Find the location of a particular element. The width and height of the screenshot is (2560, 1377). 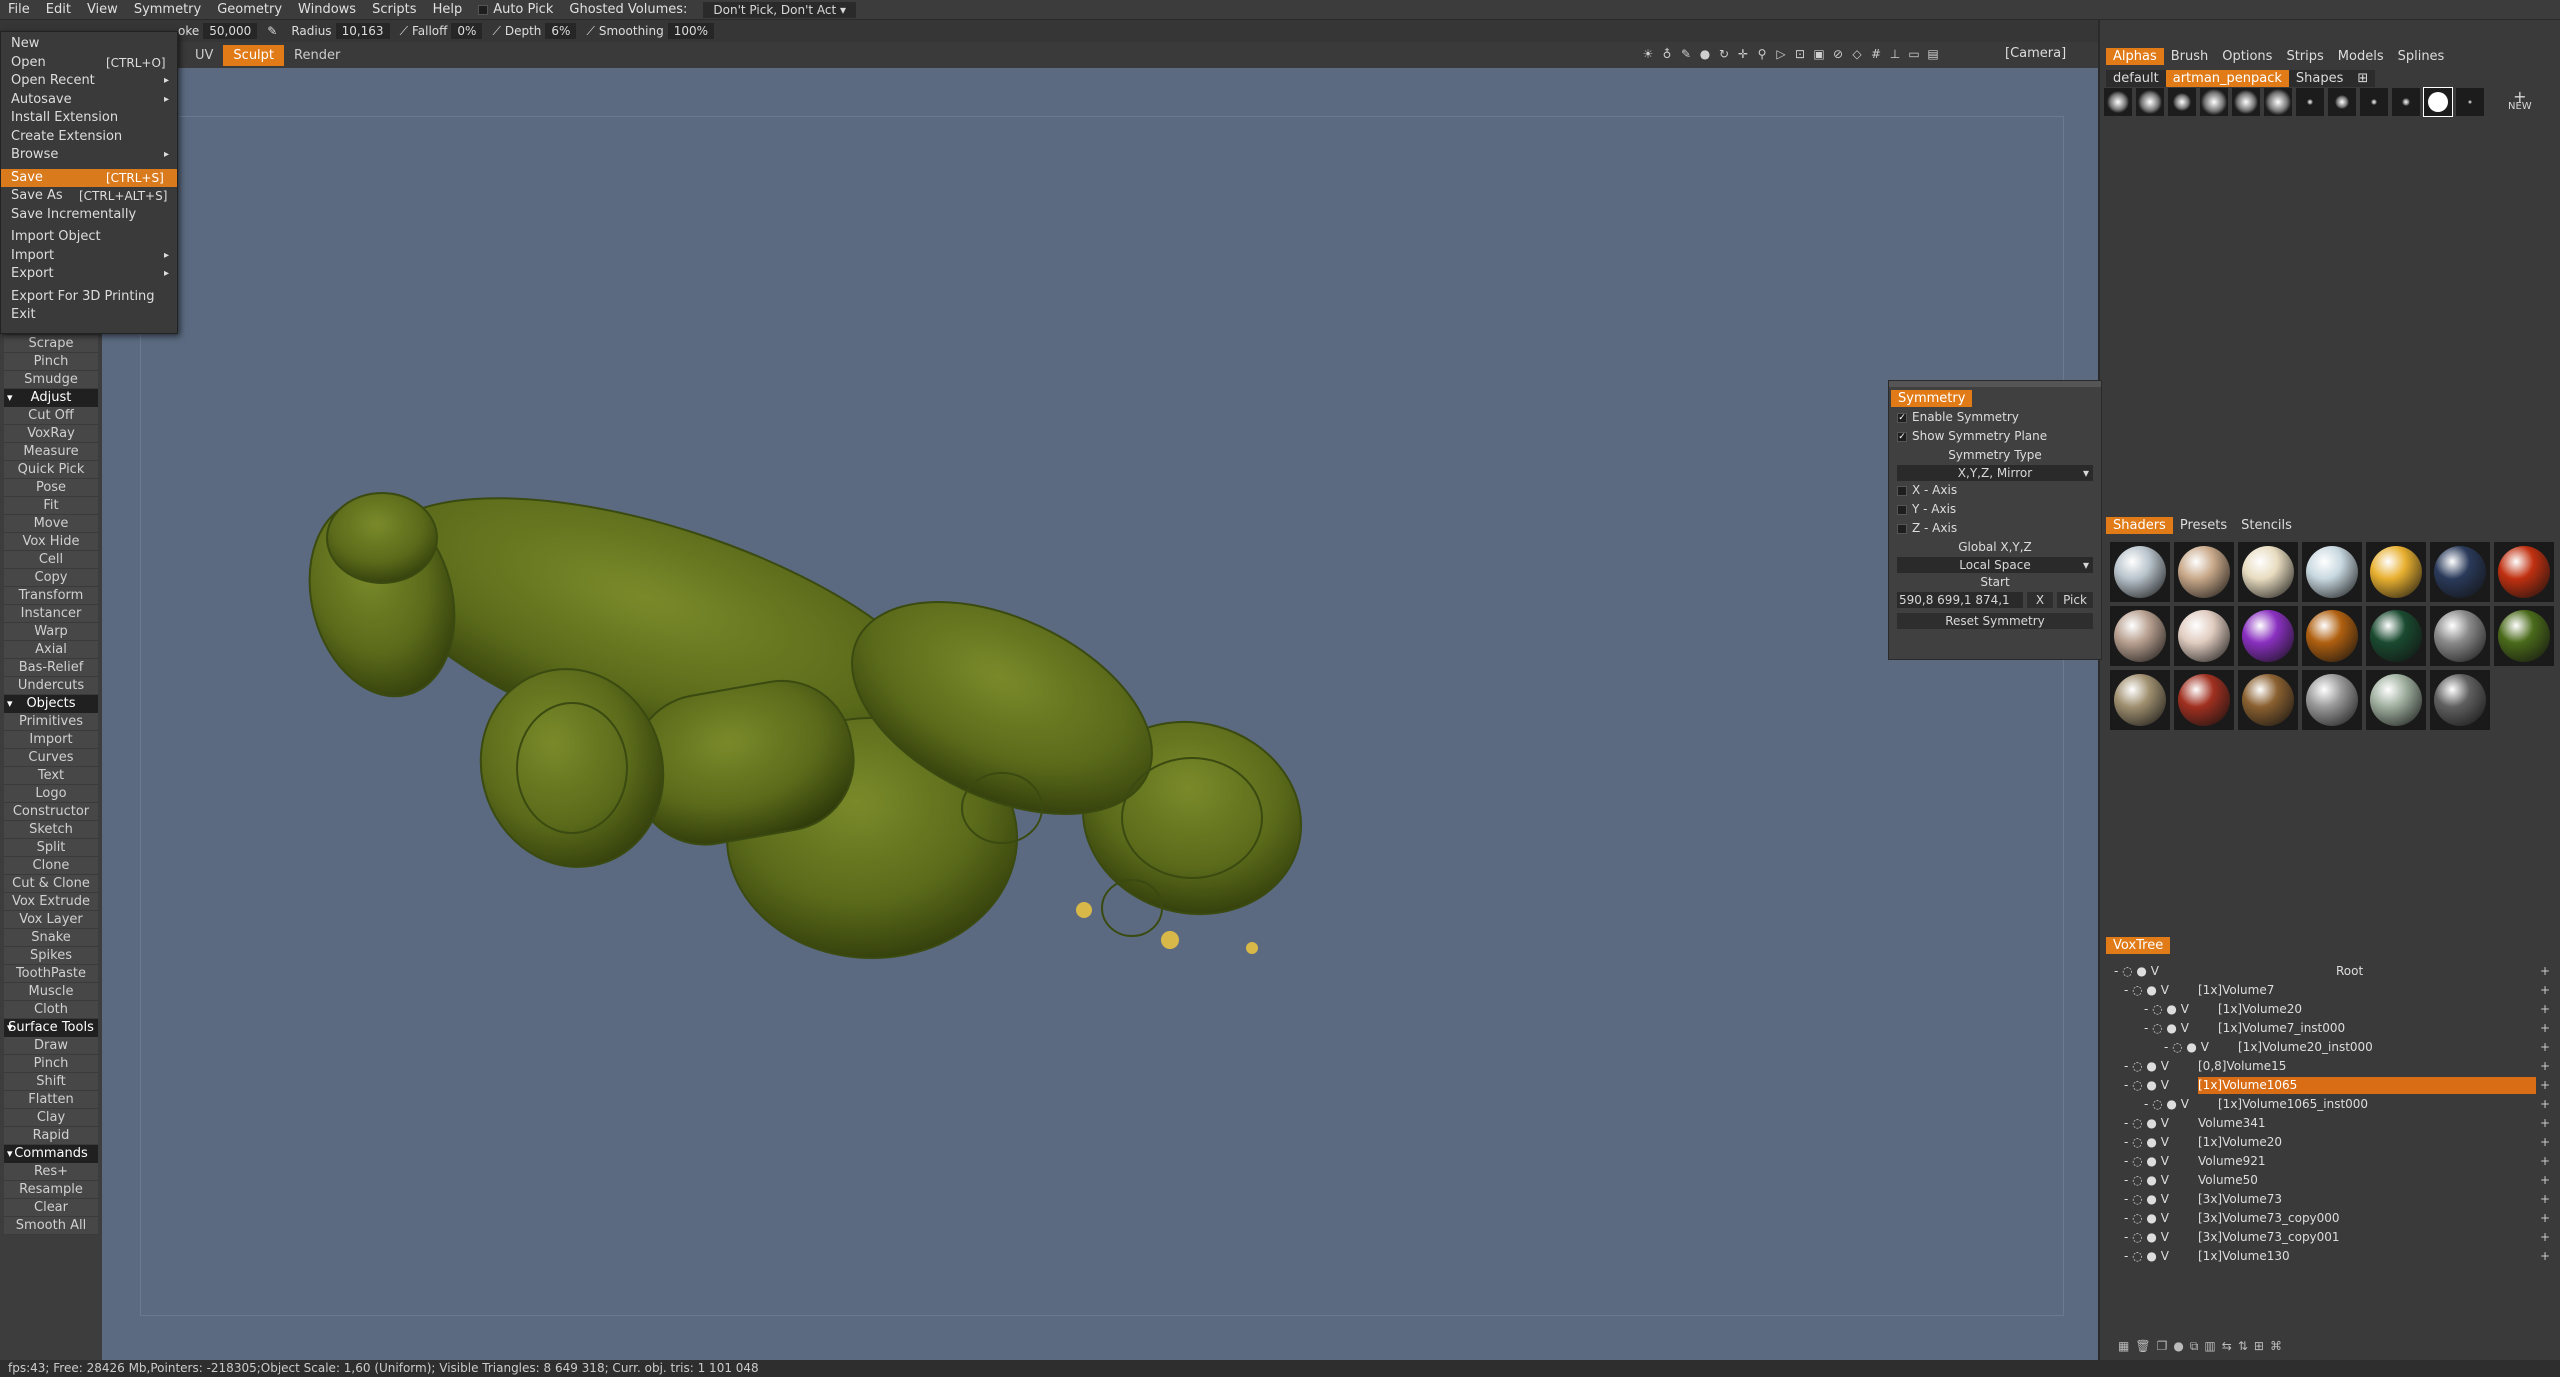

voxtree-item: - ◌ ● V Volume50 + is located at coordinates (2327, 1180).